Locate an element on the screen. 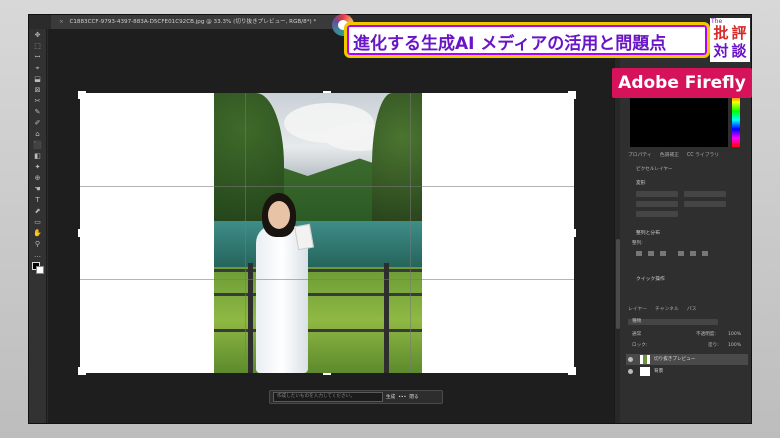  hand-tool-icon: ✋ is located at coordinates (38, 233).